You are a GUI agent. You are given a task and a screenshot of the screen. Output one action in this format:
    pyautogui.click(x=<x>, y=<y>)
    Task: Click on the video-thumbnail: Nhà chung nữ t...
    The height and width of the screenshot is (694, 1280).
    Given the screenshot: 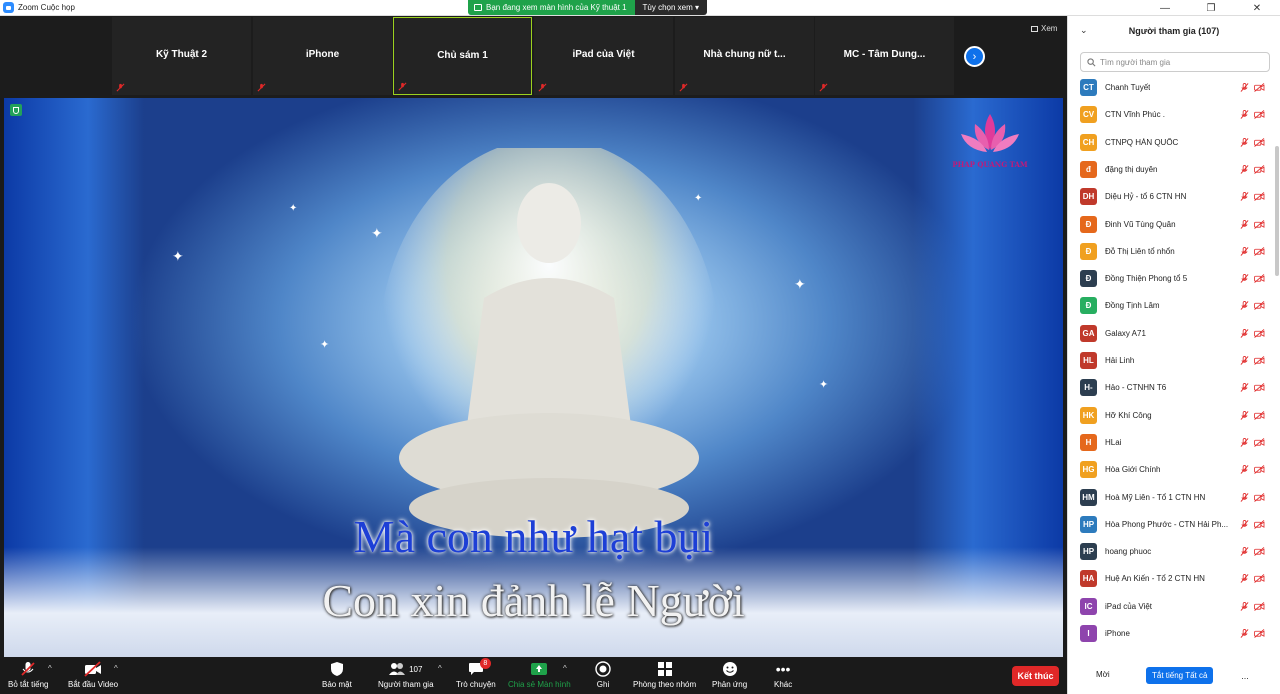 What is the action you would take?
    pyautogui.click(x=744, y=56)
    